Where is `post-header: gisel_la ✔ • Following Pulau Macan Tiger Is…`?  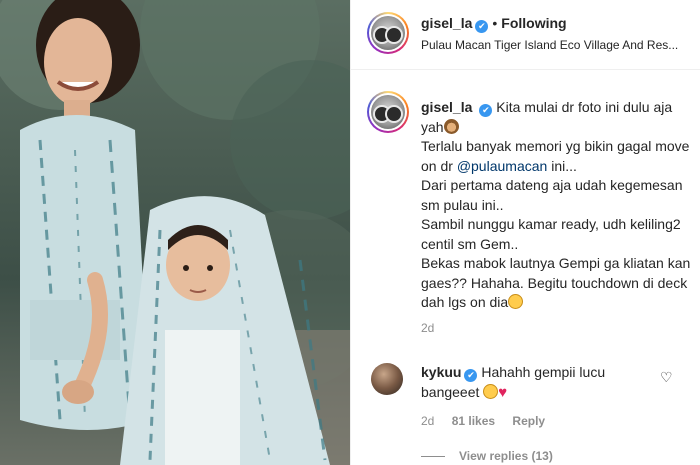
post-header: gisel_la ✔ • Following Pulau Macan Tiger Is… is located at coordinates (525, 35).